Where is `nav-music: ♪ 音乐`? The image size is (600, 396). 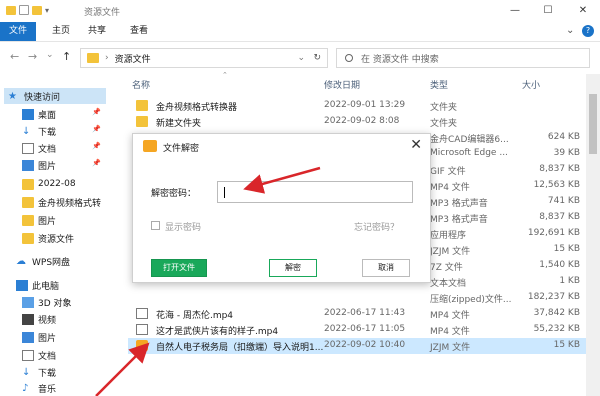 nav-music: ♪ 音乐 is located at coordinates (64, 388).